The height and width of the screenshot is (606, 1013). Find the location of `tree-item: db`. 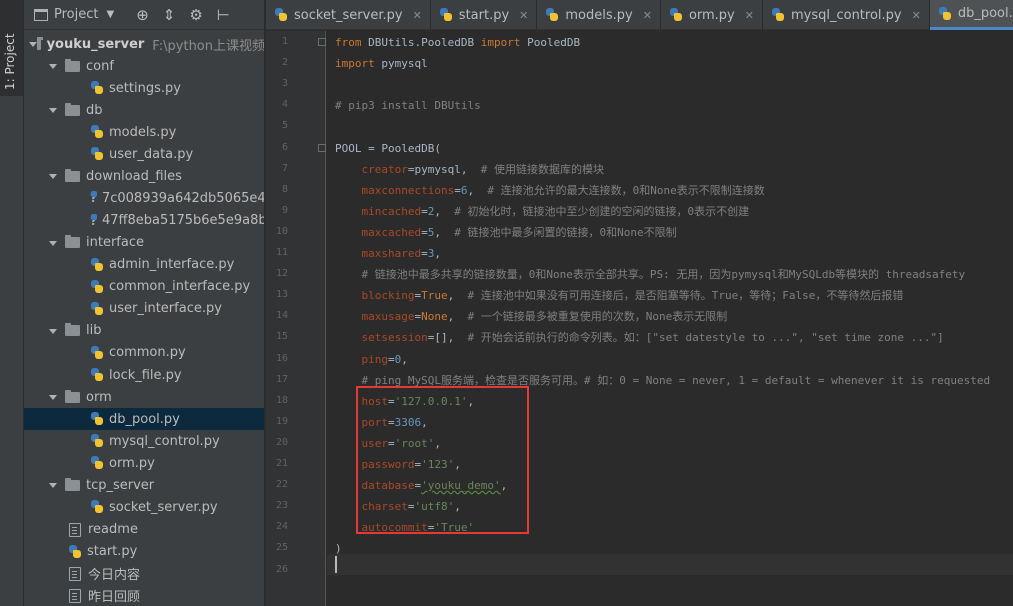

tree-item: db is located at coordinates (144, 110).